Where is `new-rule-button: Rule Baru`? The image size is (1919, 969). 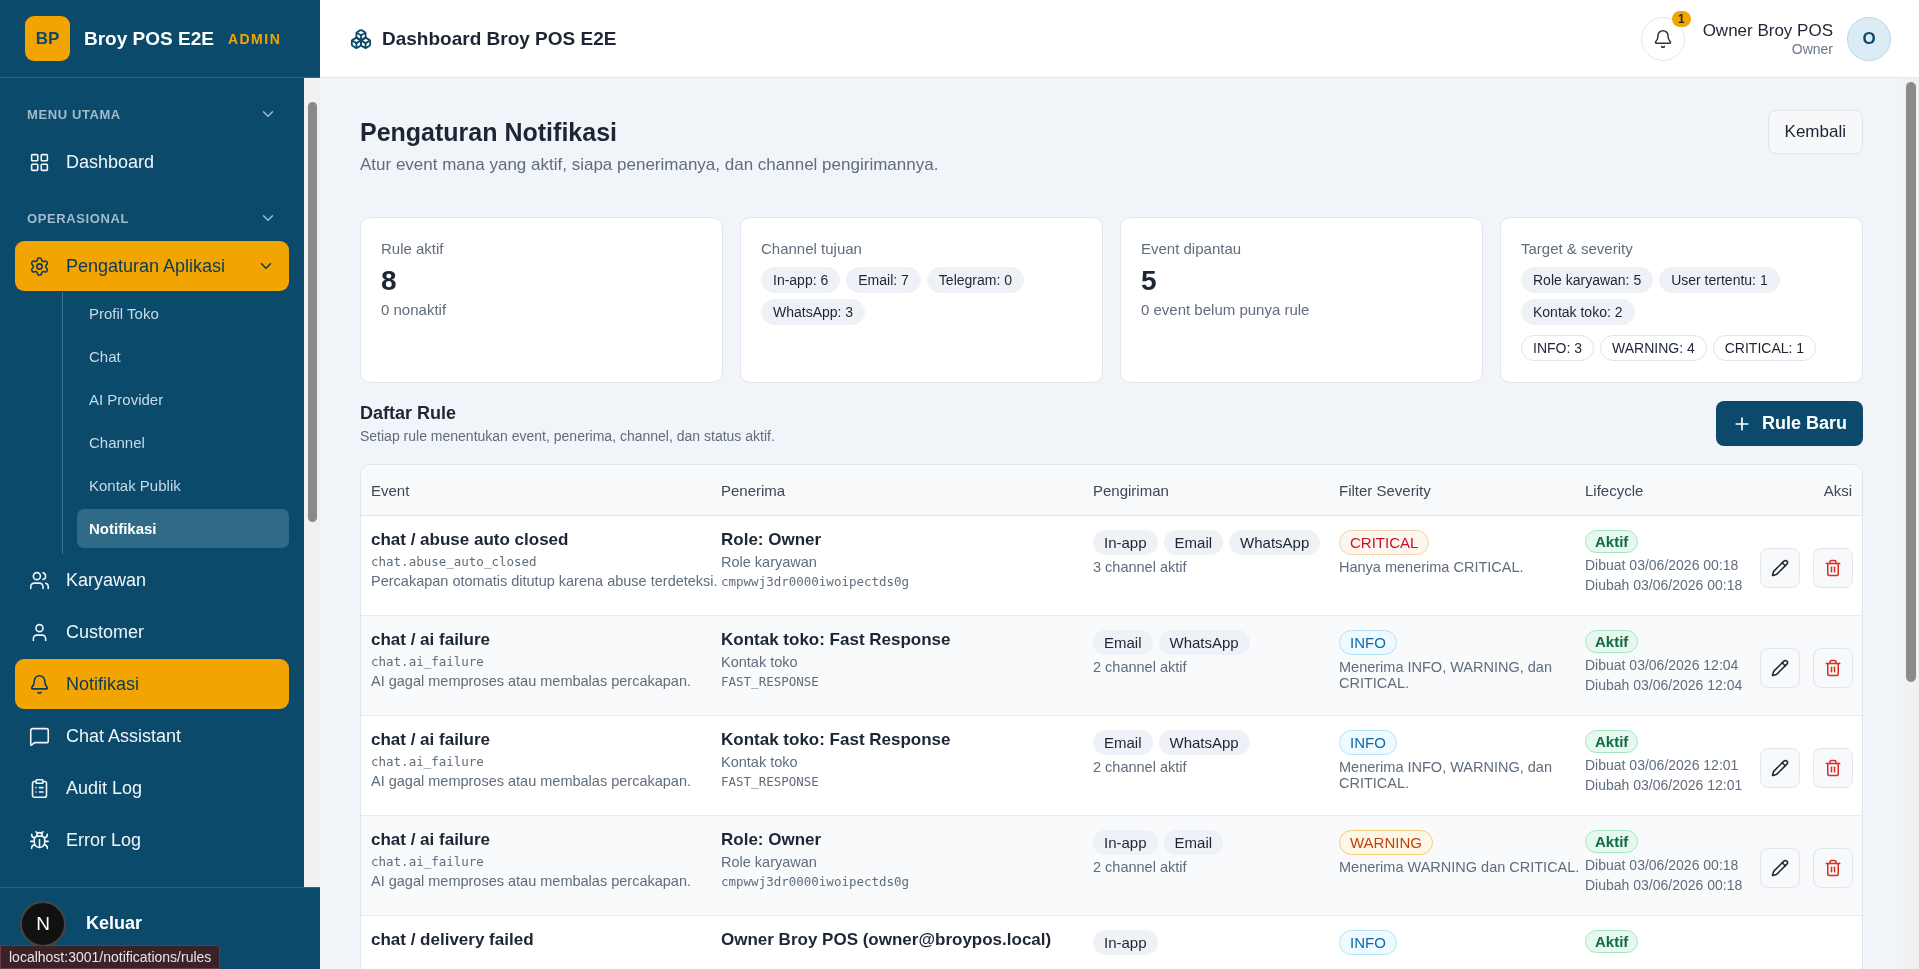 new-rule-button: Rule Baru is located at coordinates (1789, 423).